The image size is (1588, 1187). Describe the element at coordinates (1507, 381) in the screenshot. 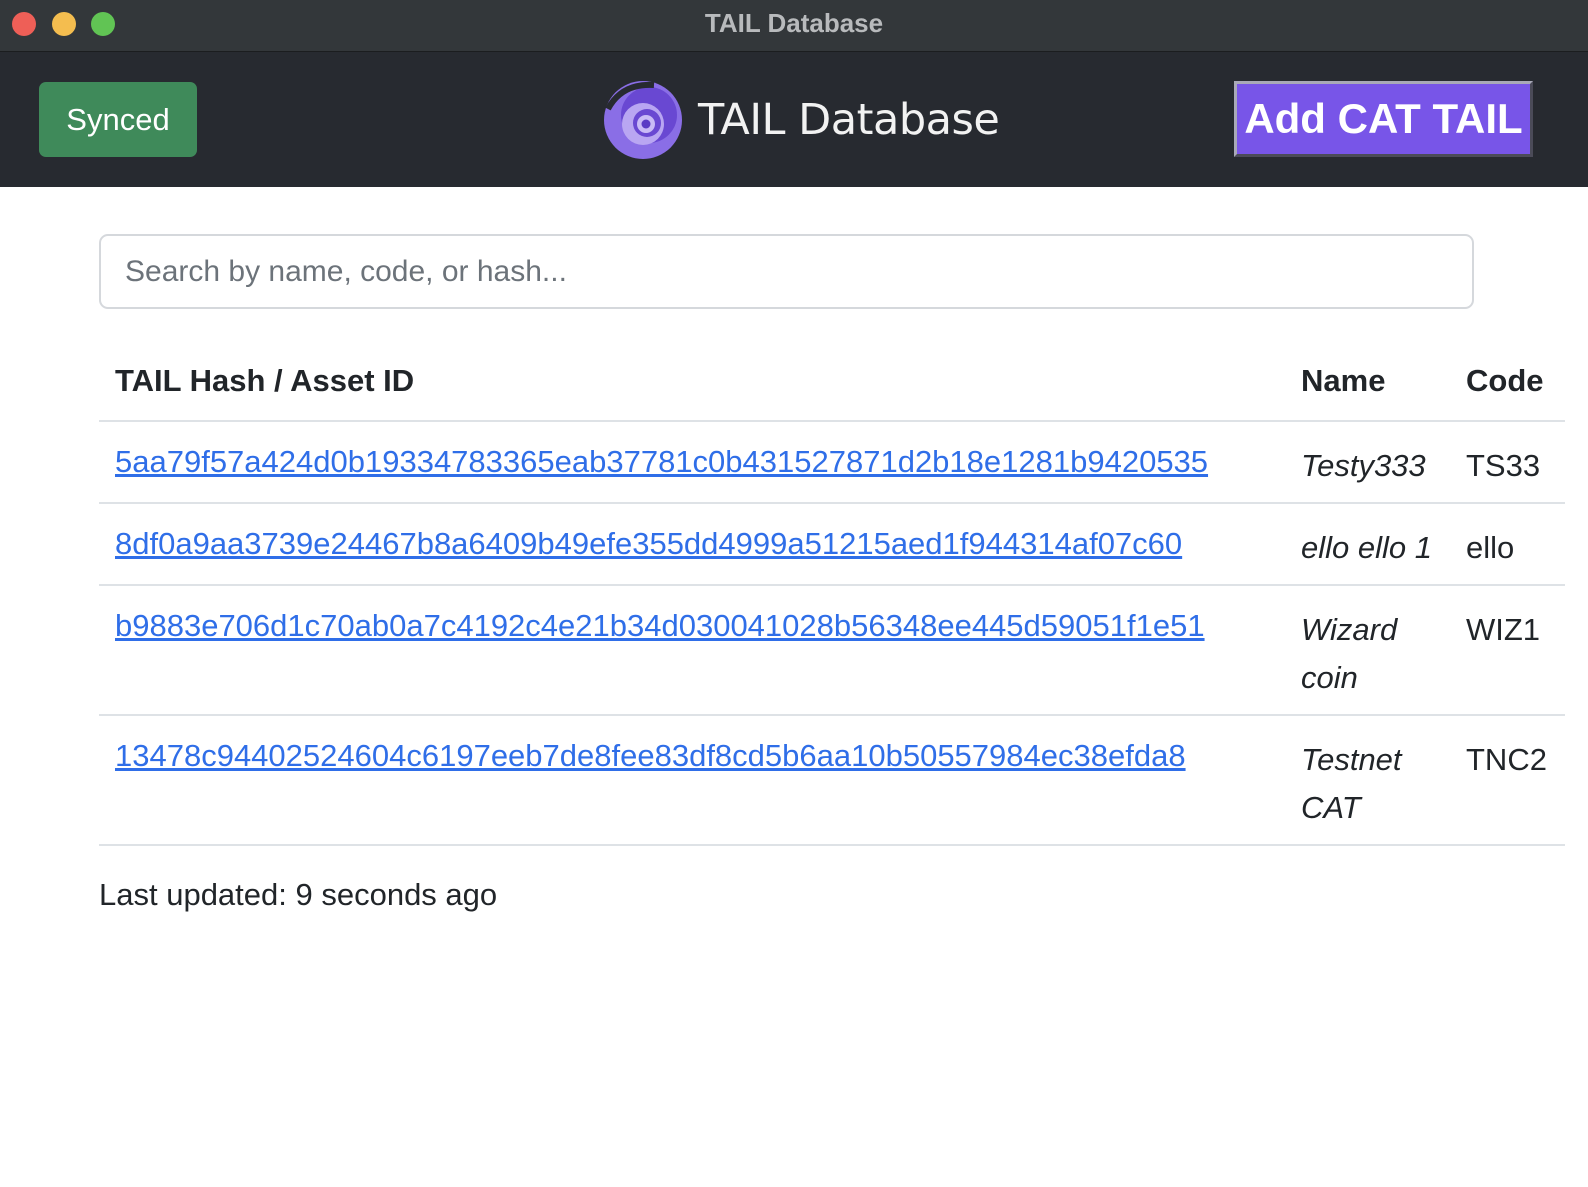

I see `column-header-code: Code` at that location.